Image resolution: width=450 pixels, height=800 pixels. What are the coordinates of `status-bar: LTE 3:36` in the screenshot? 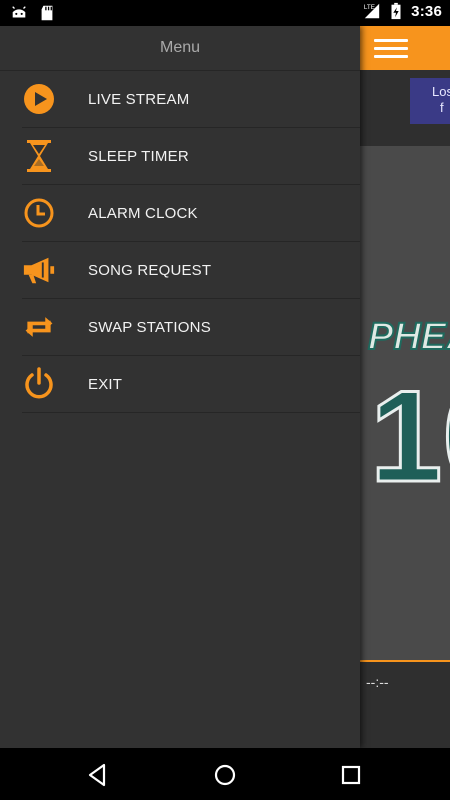 It's located at (225, 13).